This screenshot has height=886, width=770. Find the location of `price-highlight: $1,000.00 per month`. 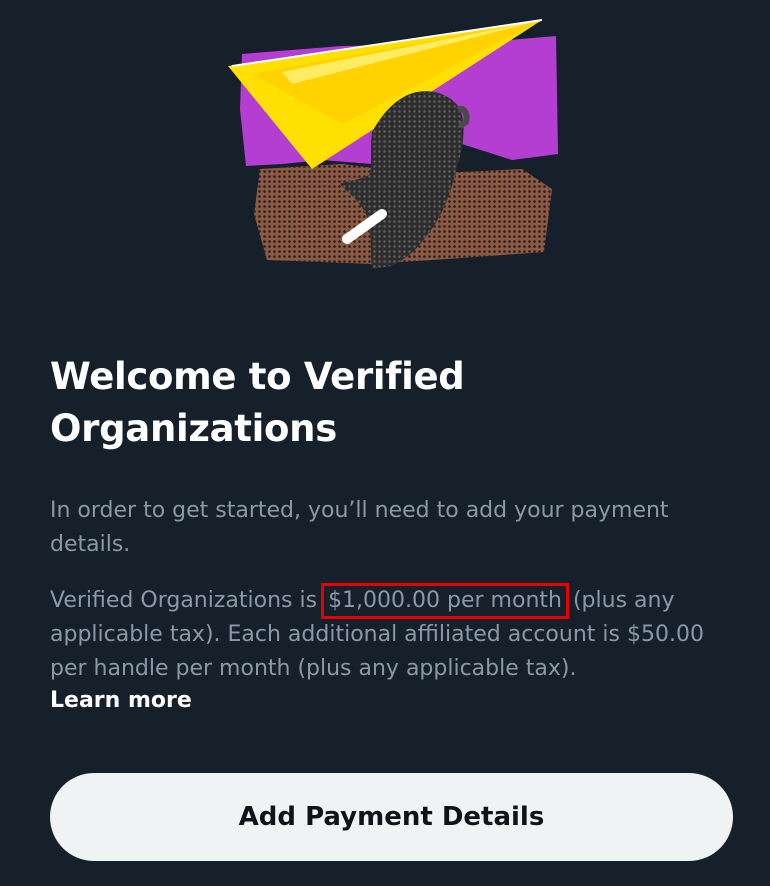

price-highlight: $1,000.00 per month is located at coordinates (445, 601).